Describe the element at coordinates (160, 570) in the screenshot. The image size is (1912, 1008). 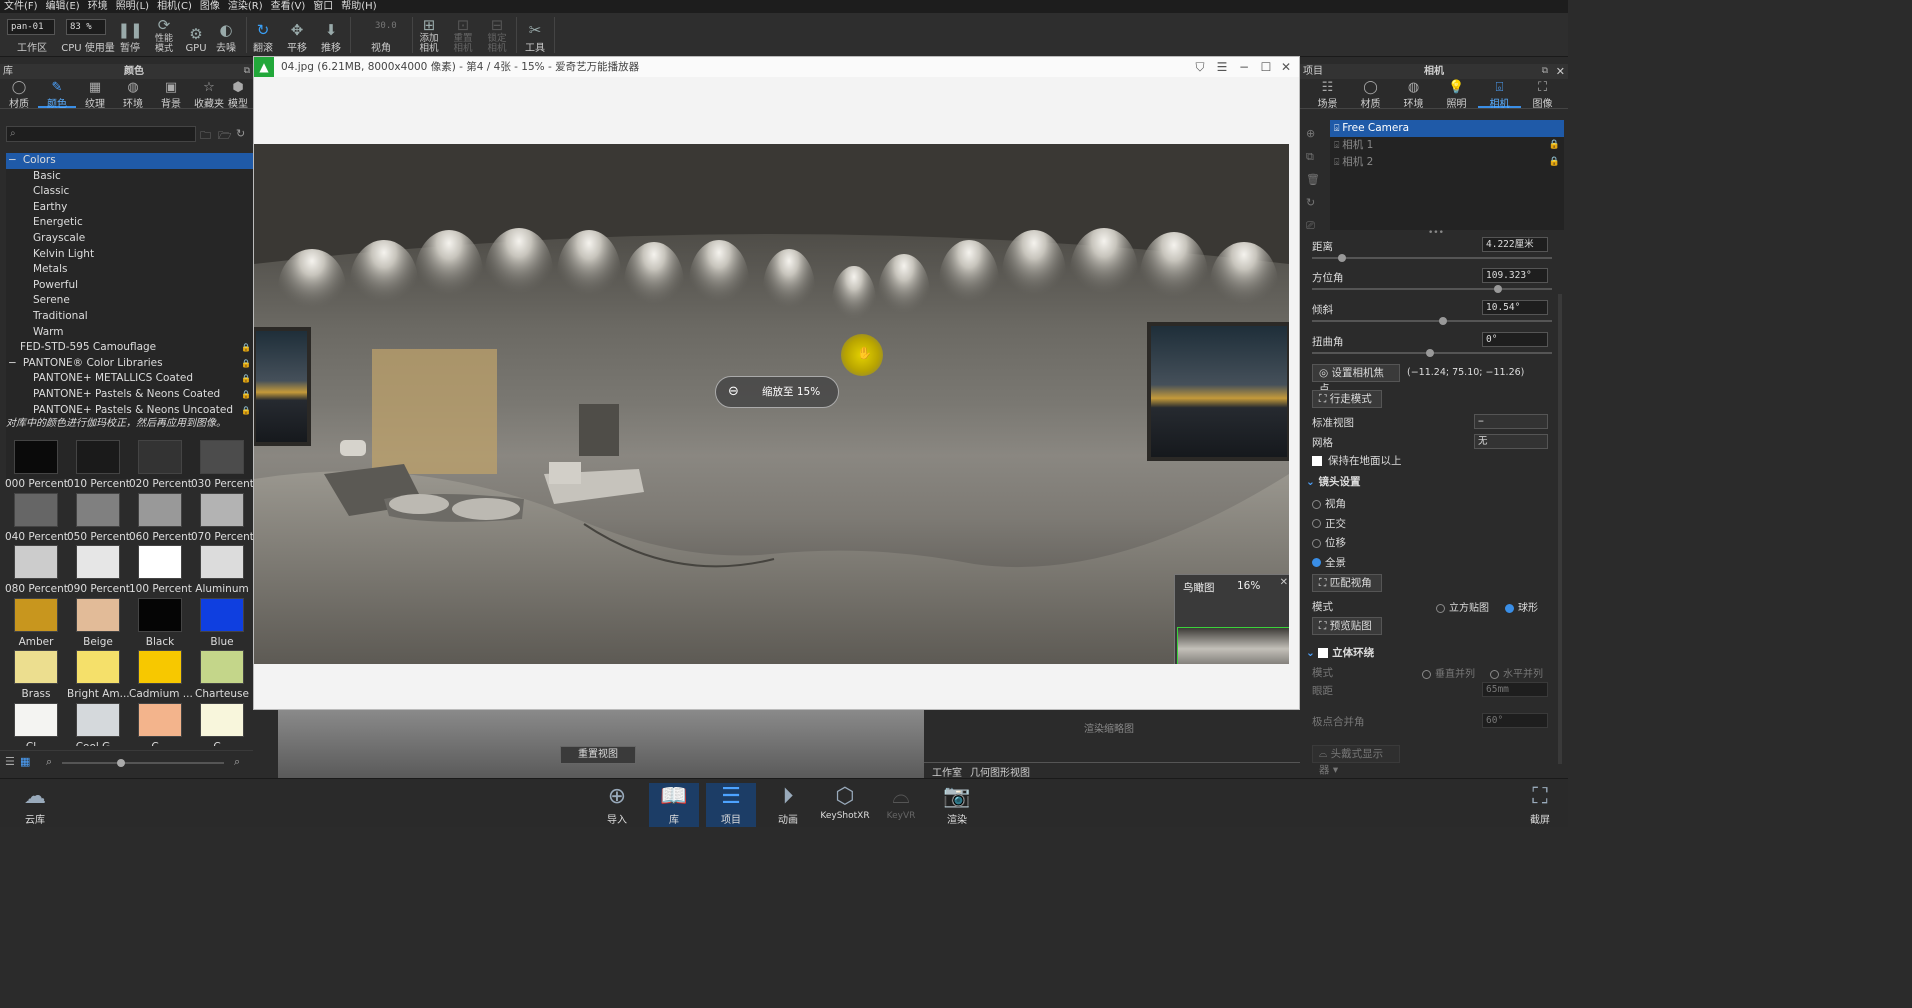
I see `color-swatch: 100 Percent` at that location.